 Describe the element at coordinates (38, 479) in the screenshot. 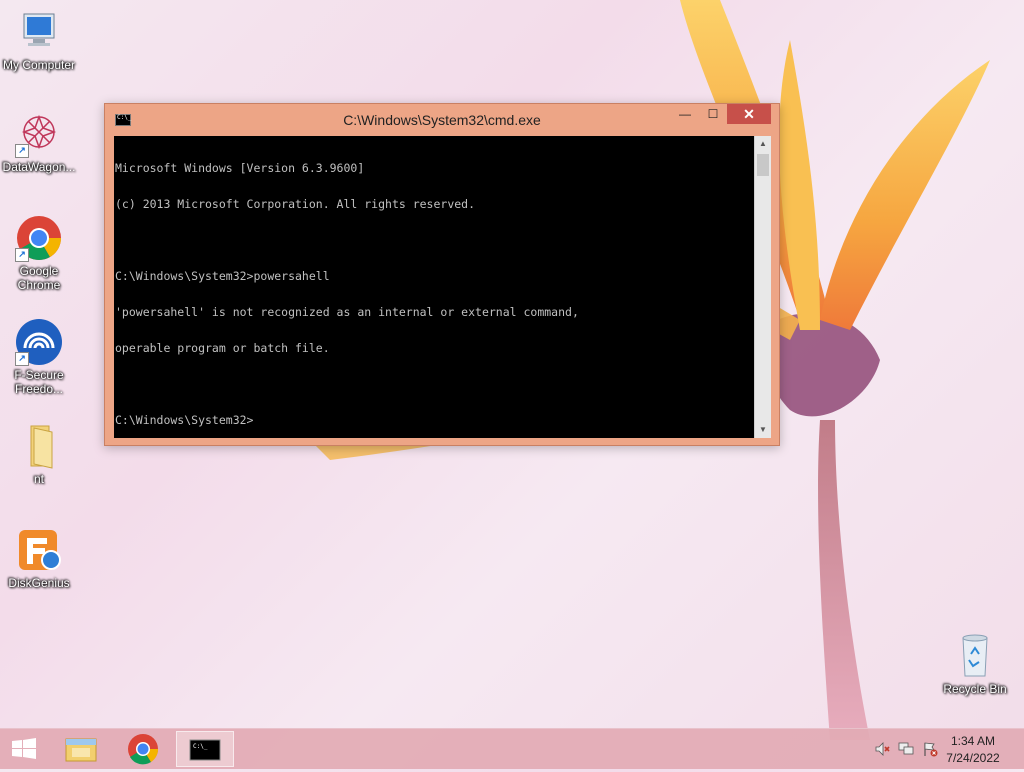

I see `desktop-icon-label: nt` at that location.